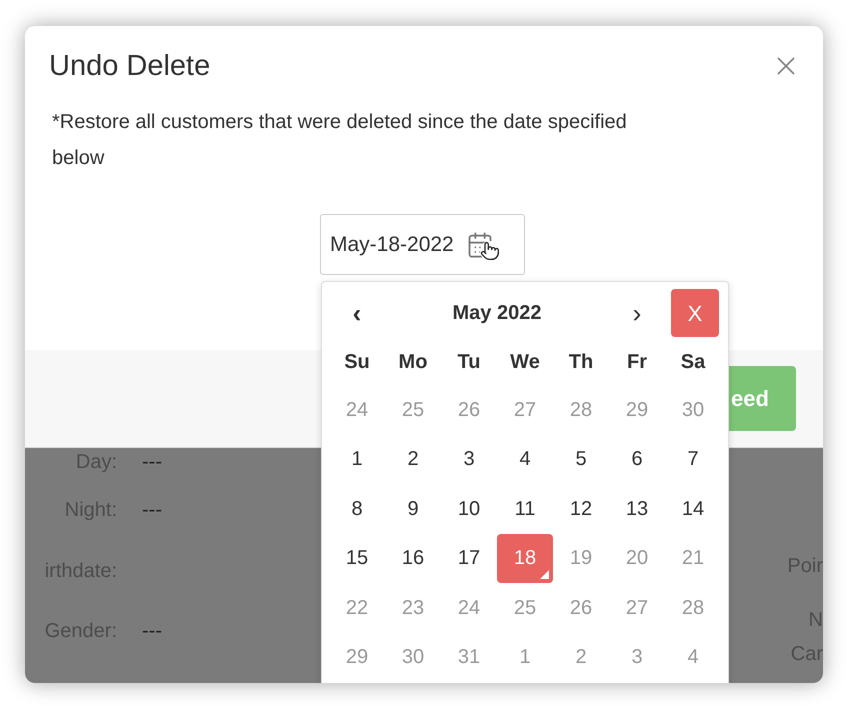  Describe the element at coordinates (637, 459) in the screenshot. I see `day-cell: 6` at that location.